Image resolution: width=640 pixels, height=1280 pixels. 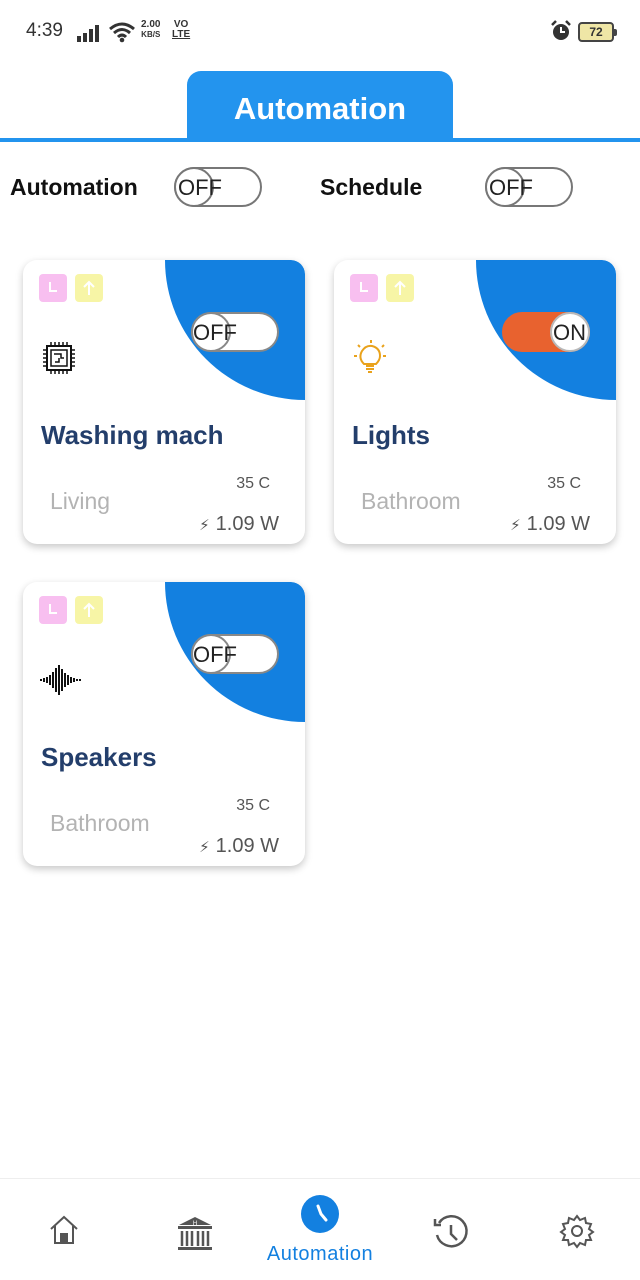 I want to click on status-time: 4:39, so click(x=44, y=30).